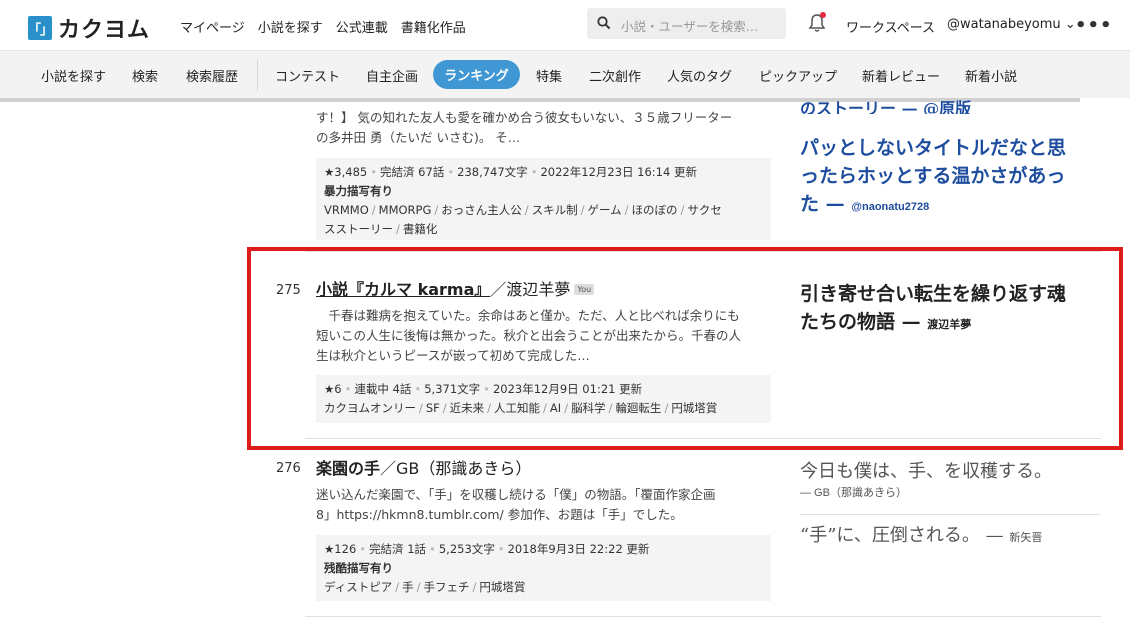 This screenshot has height=634, width=1130. Describe the element at coordinates (73, 75) in the screenshot. I see `subnav-search-novels: 小説を探す` at that location.